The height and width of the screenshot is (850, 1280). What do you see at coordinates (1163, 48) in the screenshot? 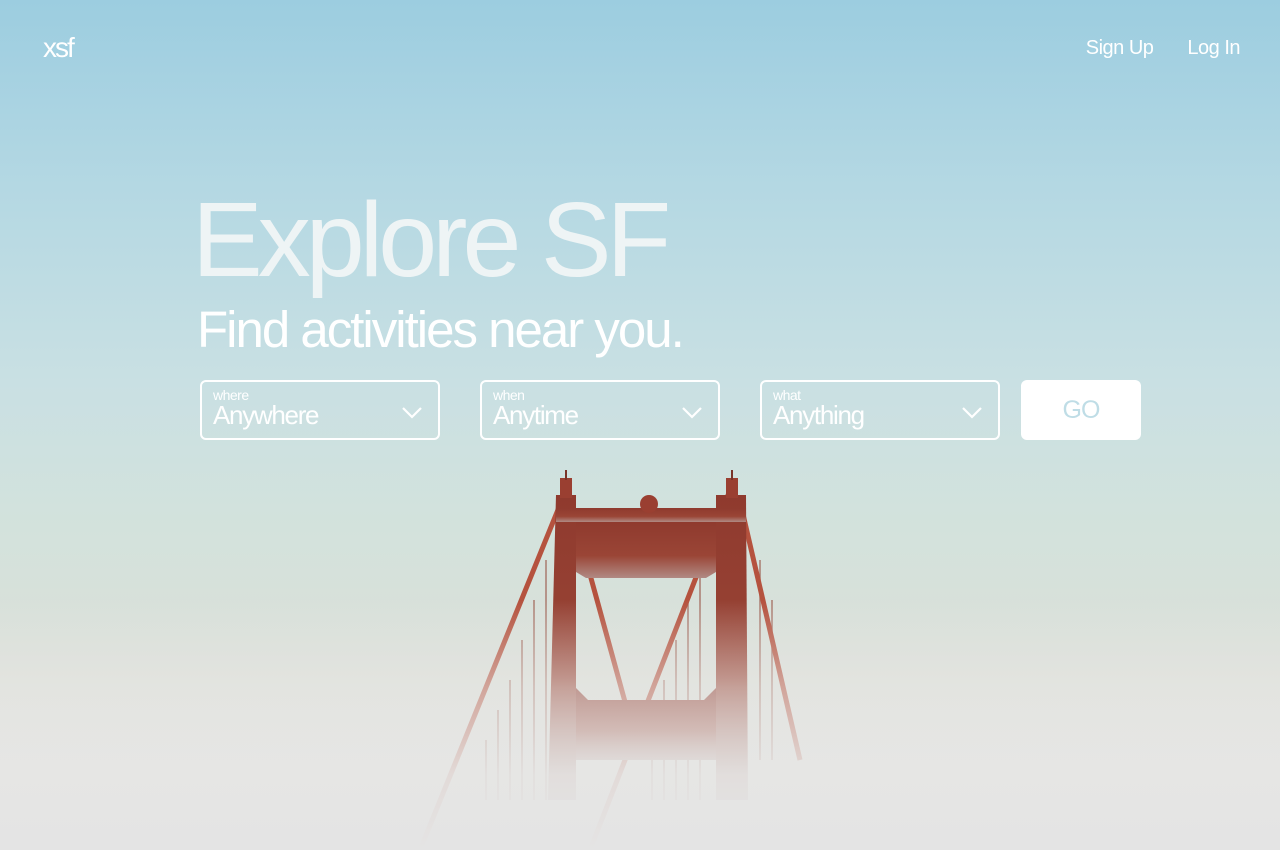
I see `top-nav: Sign Up Log In` at bounding box center [1163, 48].